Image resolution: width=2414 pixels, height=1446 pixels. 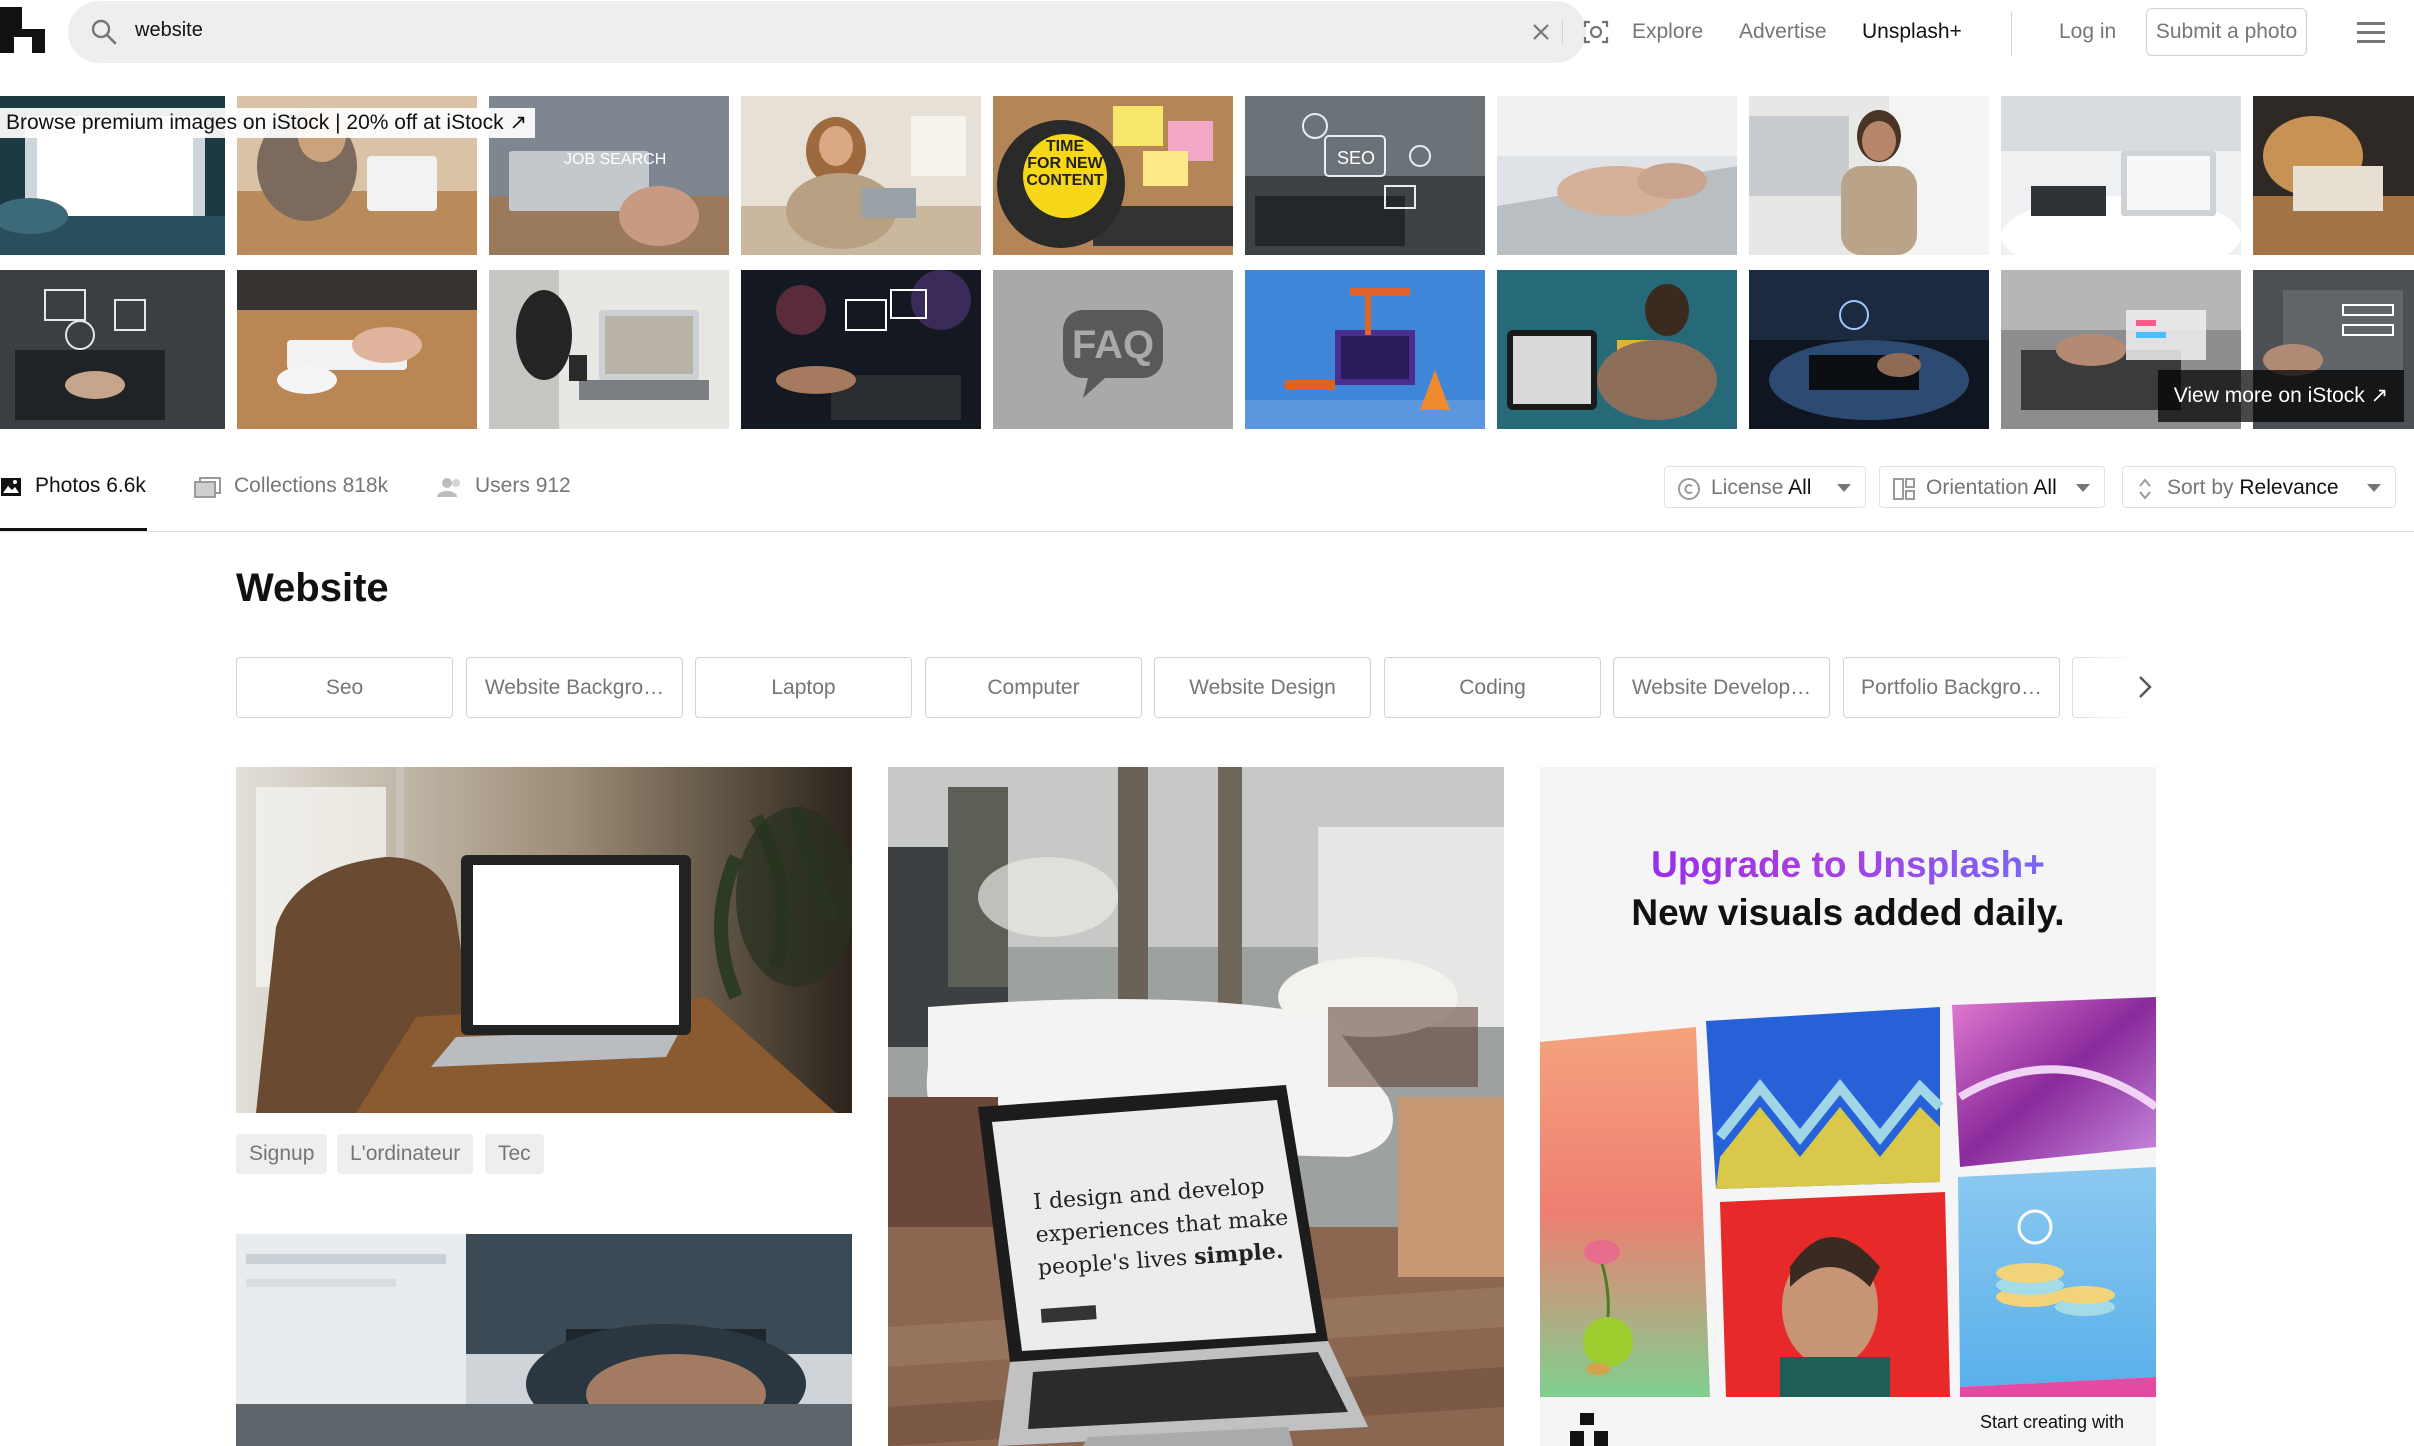 I want to click on nav-explore-link: Explore, so click(x=1667, y=32).